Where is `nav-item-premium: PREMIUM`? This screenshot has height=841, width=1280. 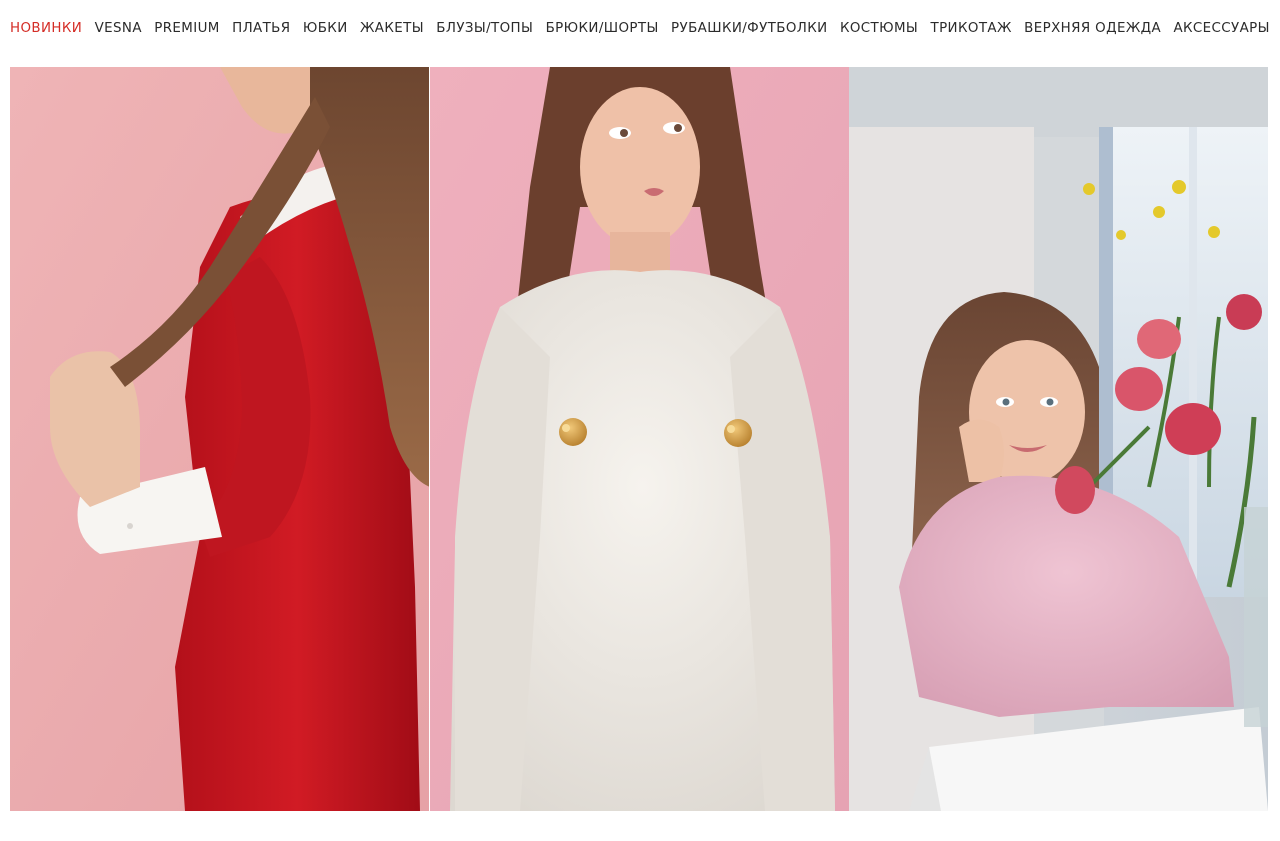
nav-item-premium: PREMIUM is located at coordinates (187, 29).